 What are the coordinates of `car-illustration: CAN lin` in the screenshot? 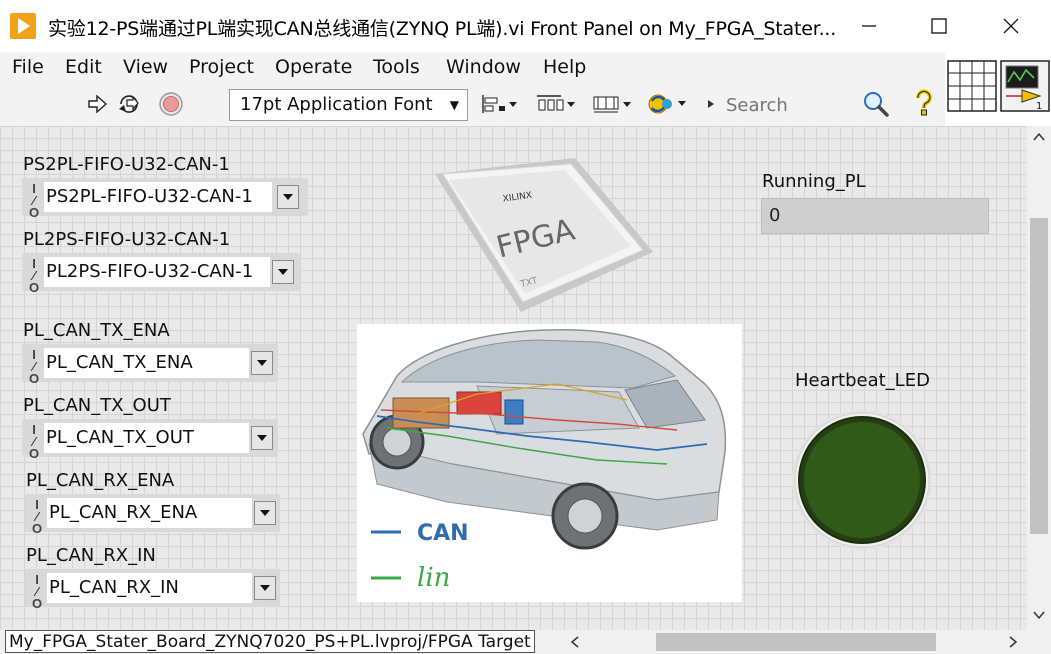 It's located at (544, 460).